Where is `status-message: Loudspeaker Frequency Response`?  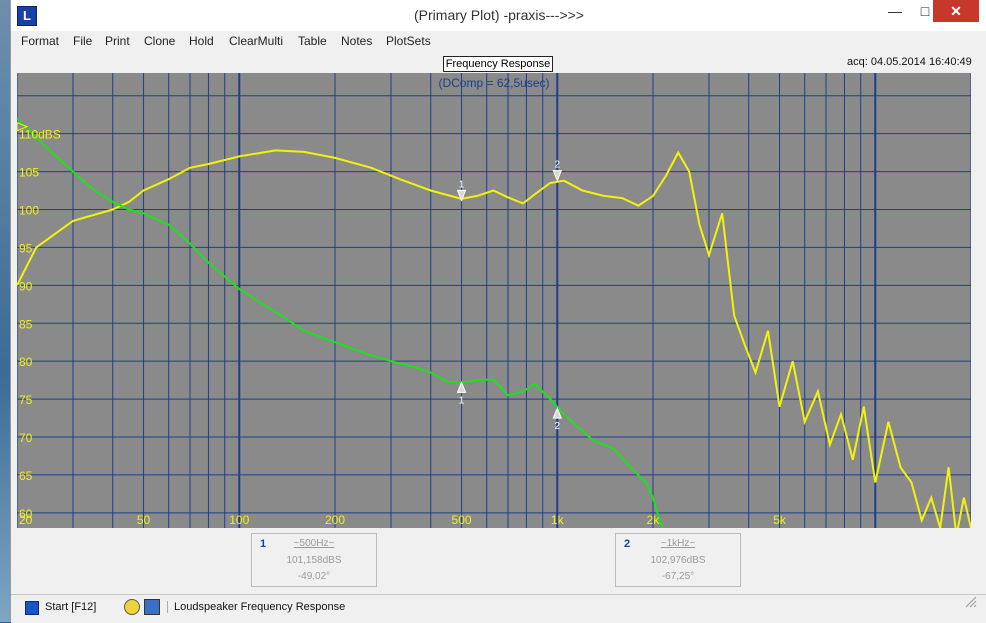
status-message: Loudspeaker Frequency Response is located at coordinates (256, 607).